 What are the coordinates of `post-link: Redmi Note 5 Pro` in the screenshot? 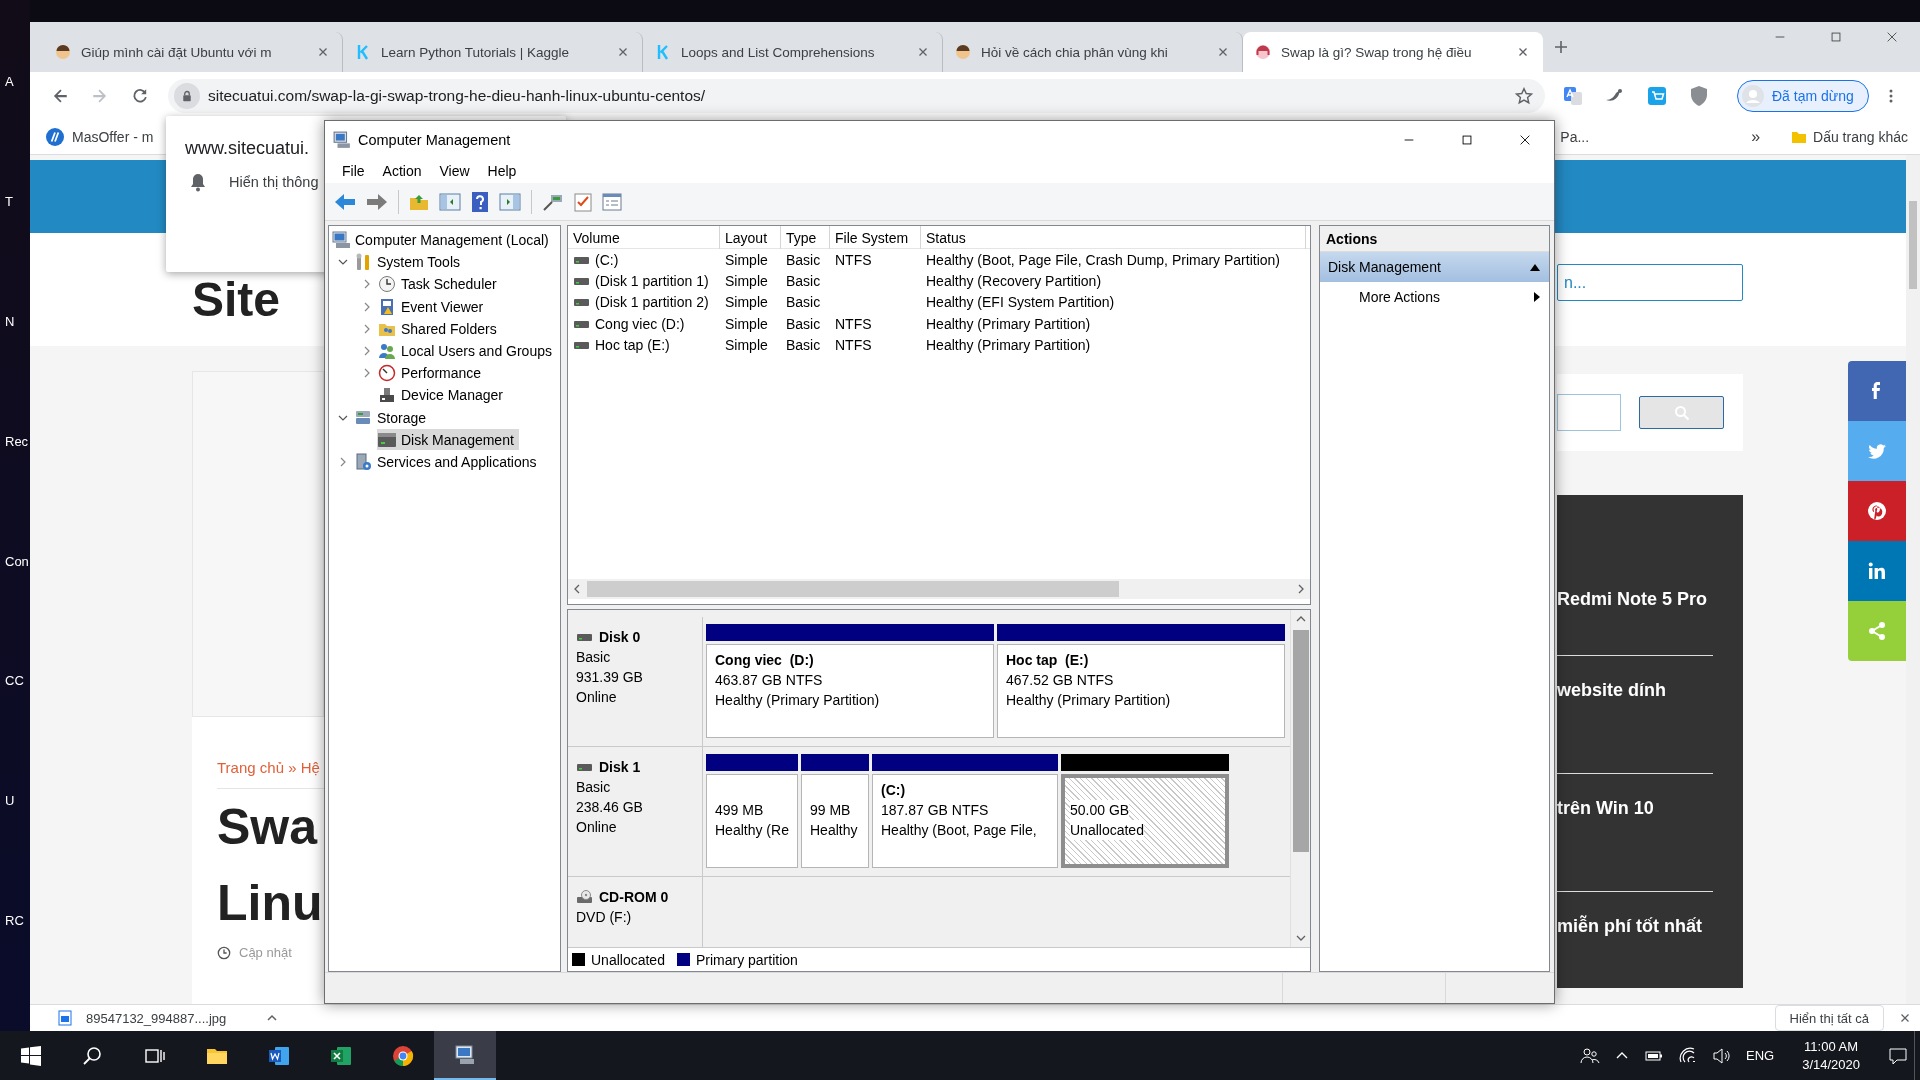 It's located at (1632, 599).